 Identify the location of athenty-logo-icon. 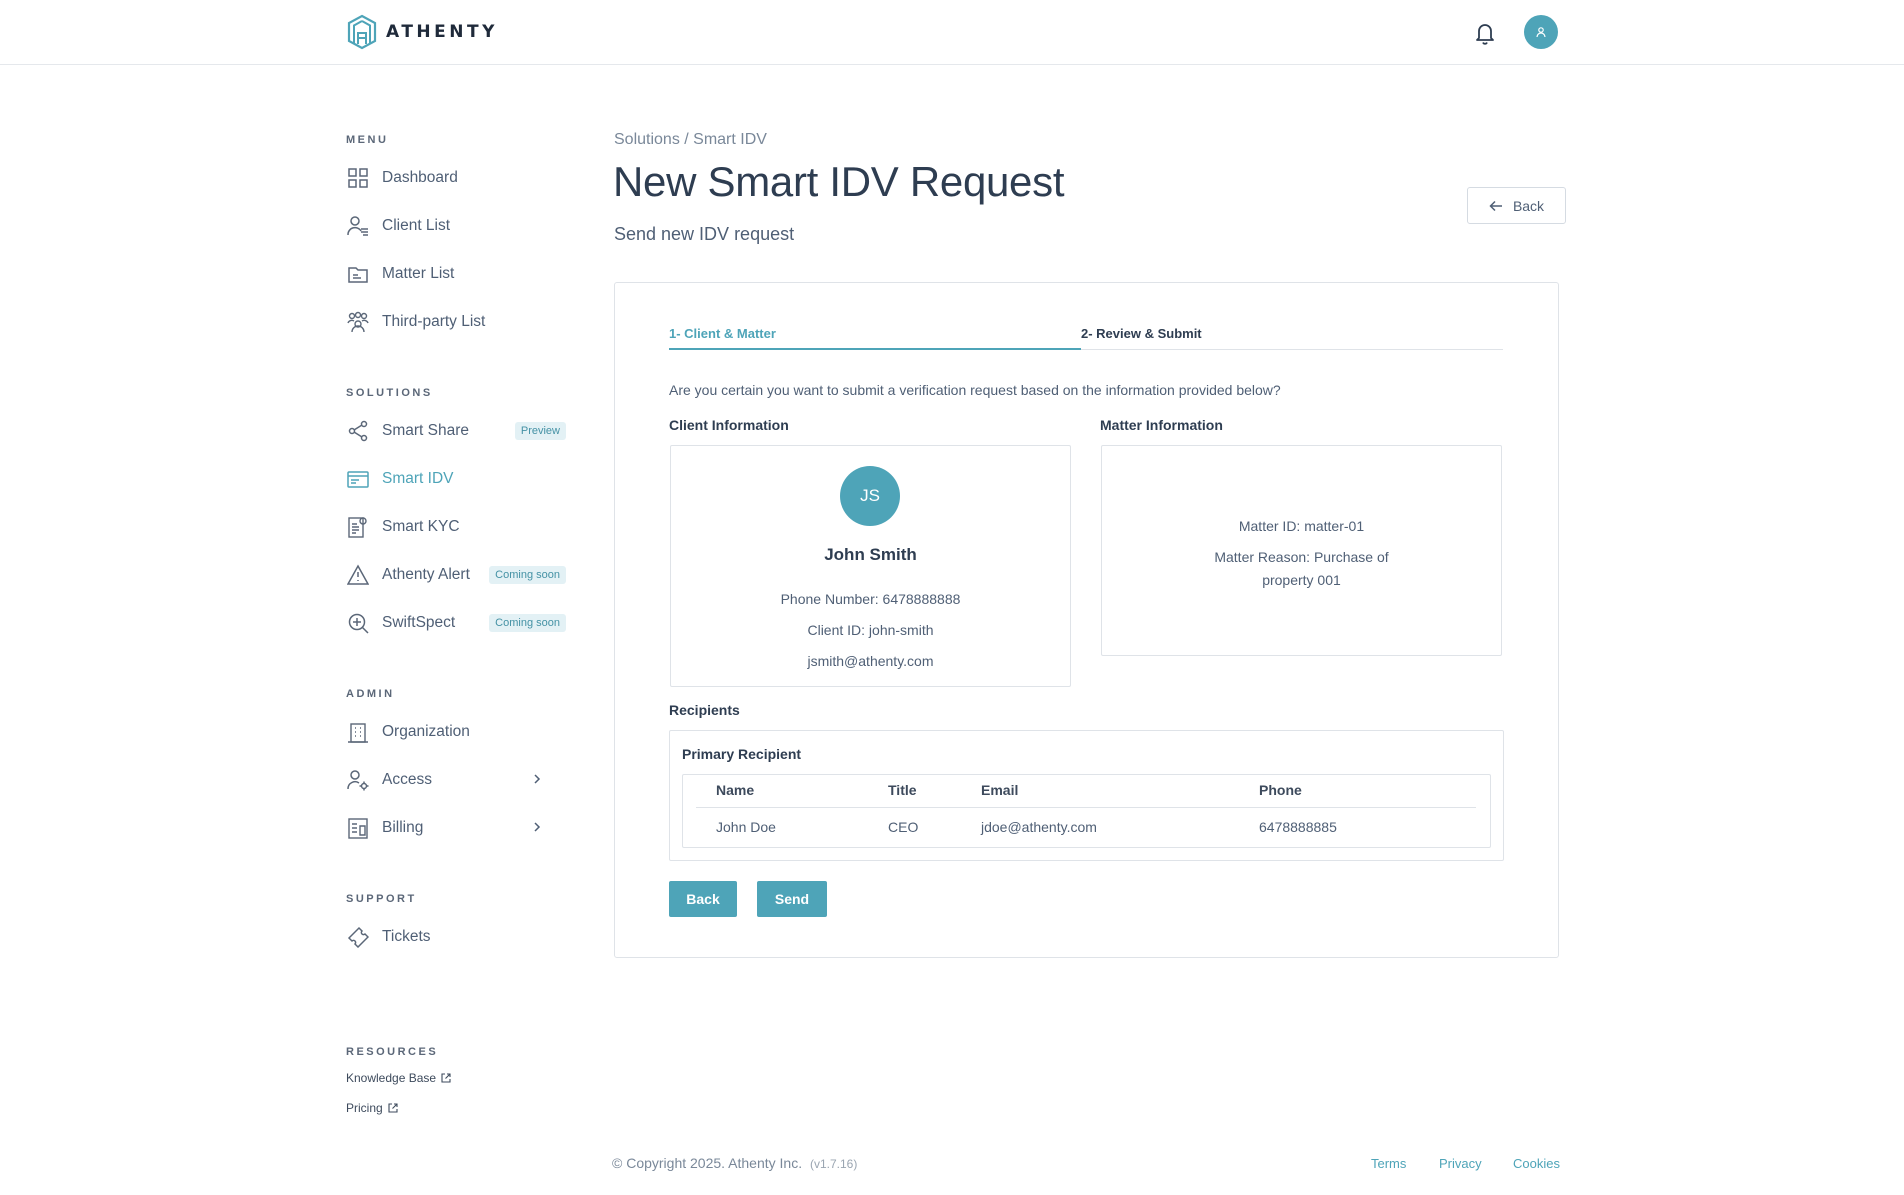
(362, 32).